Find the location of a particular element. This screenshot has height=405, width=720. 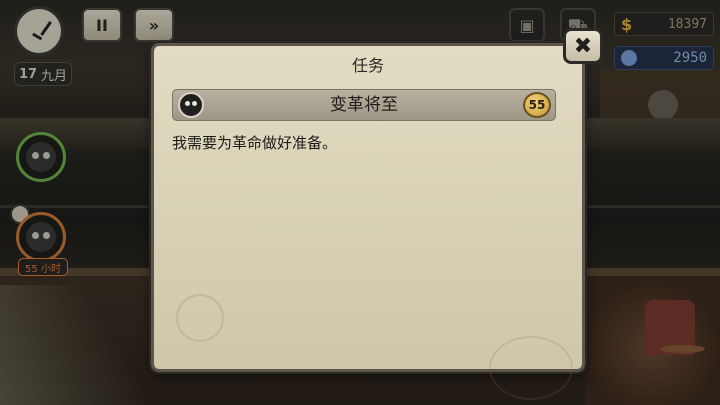

mission-header: 变革将至 55 is located at coordinates (364, 105).